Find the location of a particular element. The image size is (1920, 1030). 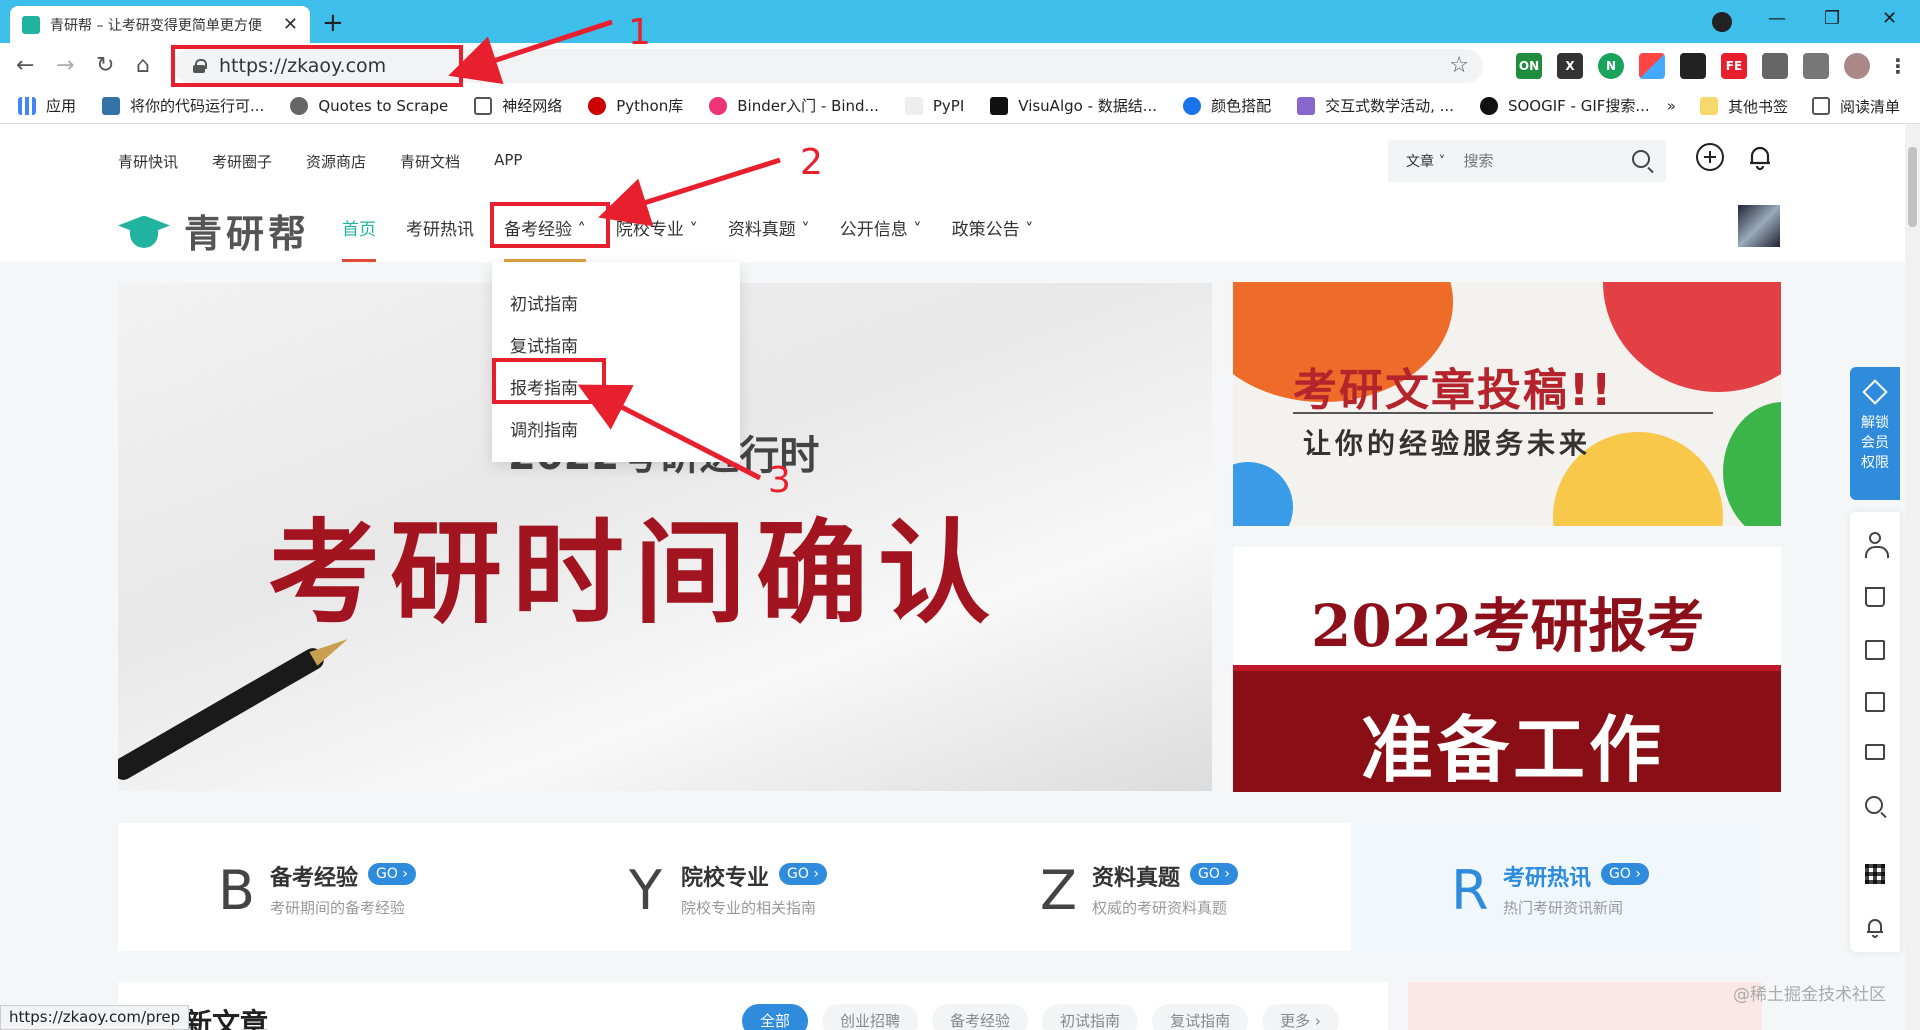

reading-list-icon is located at coordinates (1816, 66).